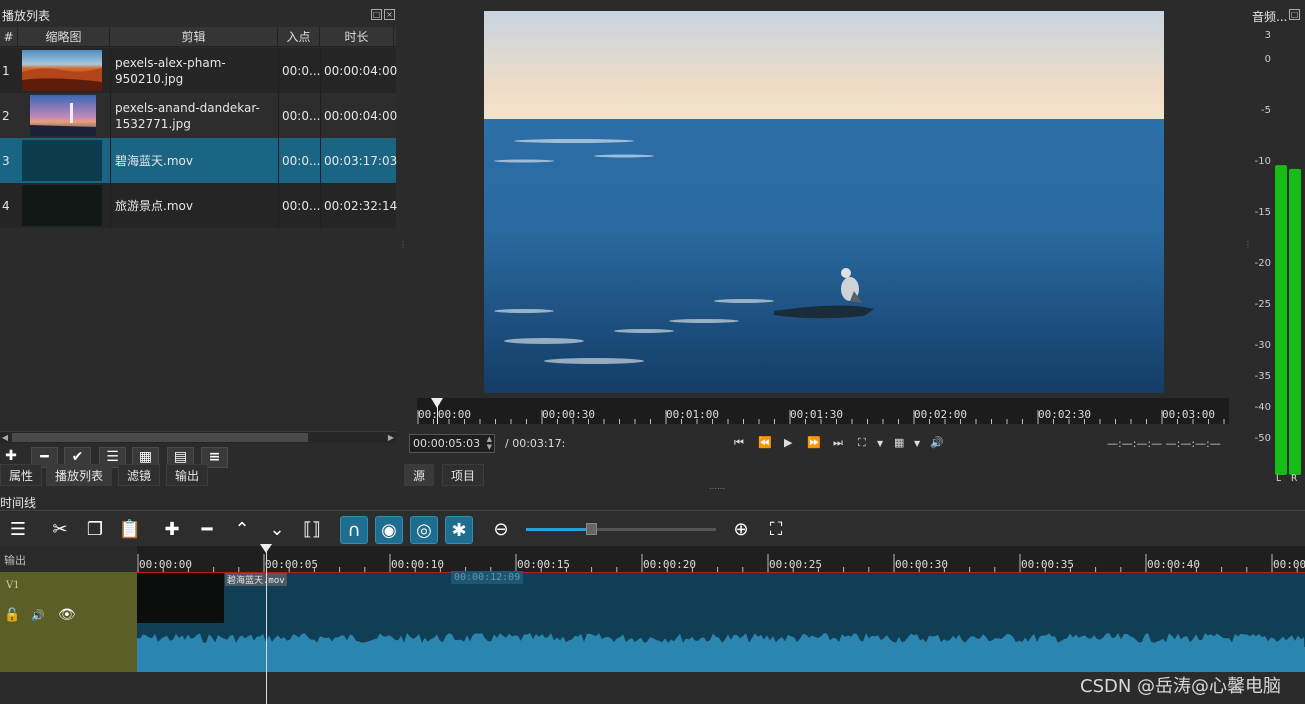 The image size is (1305, 704). What do you see at coordinates (5, 437) in the screenshot?
I see `scroll-left-icon: ◀` at bounding box center [5, 437].